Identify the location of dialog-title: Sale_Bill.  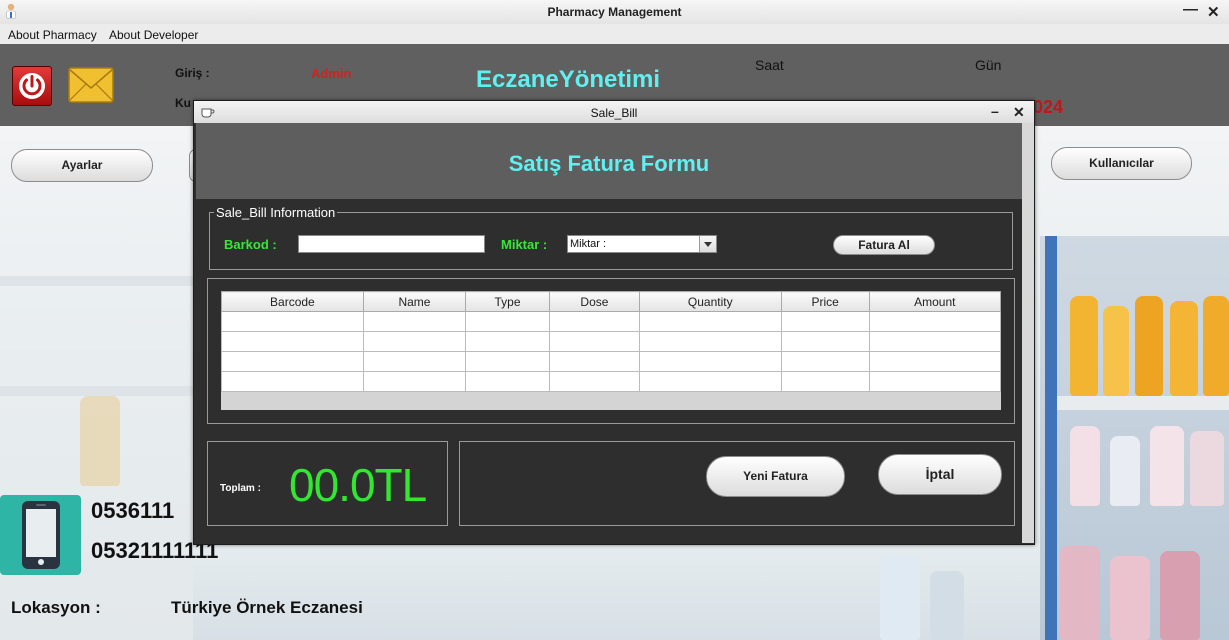
(614, 113).